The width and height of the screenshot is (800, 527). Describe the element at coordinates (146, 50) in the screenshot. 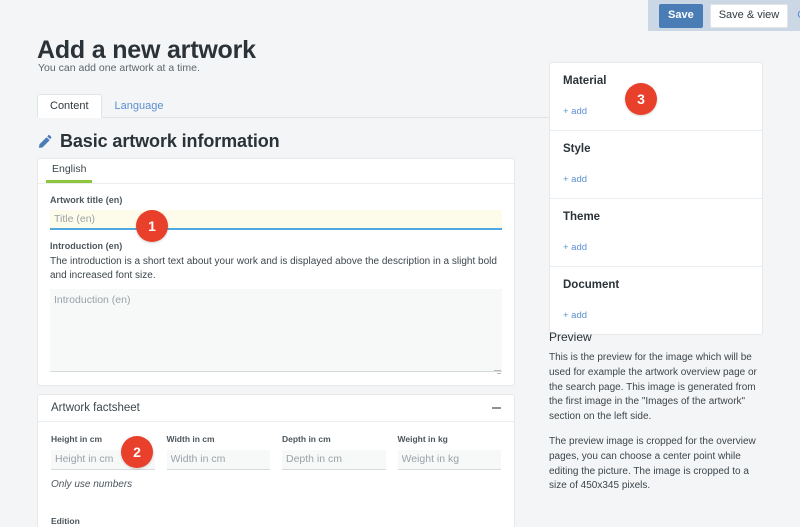

I see `page-title: Add a new artwork` at that location.